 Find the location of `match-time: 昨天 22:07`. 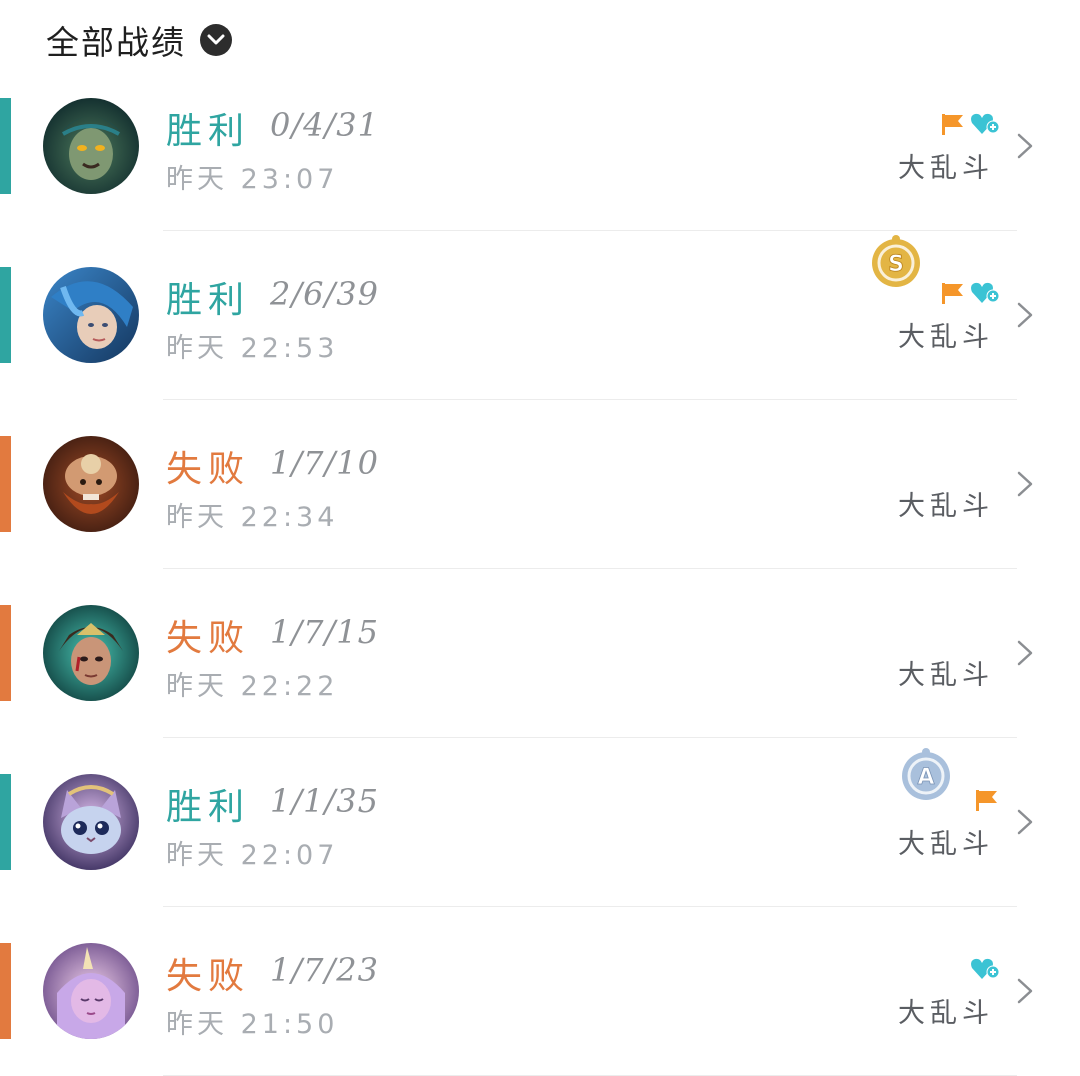

match-time: 昨天 22:07 is located at coordinates (252, 855).